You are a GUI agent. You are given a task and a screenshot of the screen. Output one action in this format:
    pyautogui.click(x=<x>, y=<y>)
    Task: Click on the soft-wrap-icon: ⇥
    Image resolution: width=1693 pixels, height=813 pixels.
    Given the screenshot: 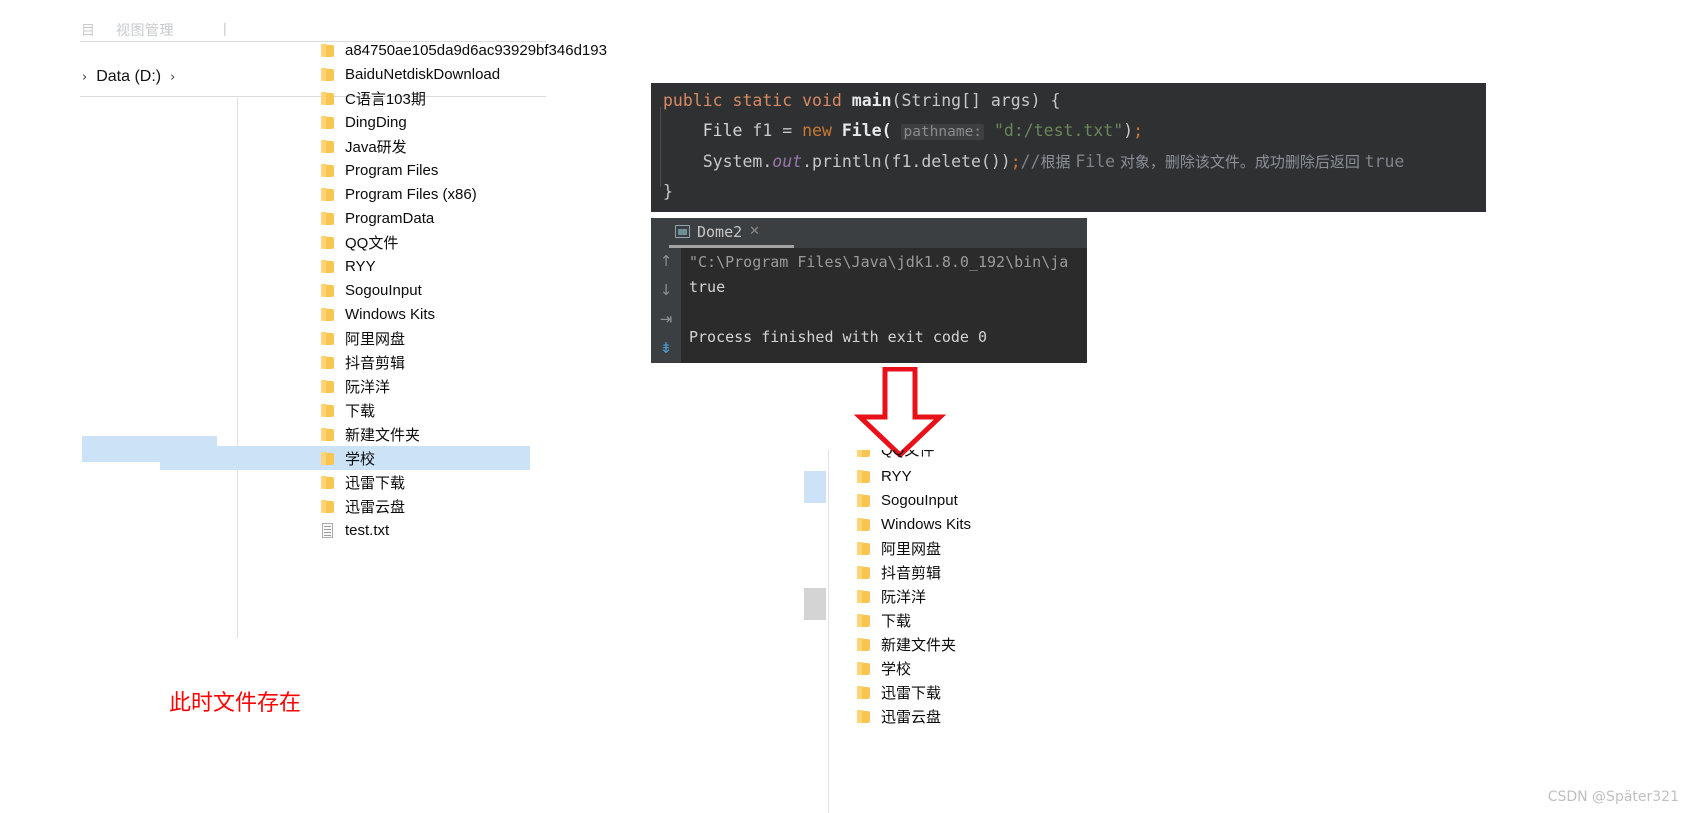 What is the action you would take?
    pyautogui.click(x=666, y=319)
    